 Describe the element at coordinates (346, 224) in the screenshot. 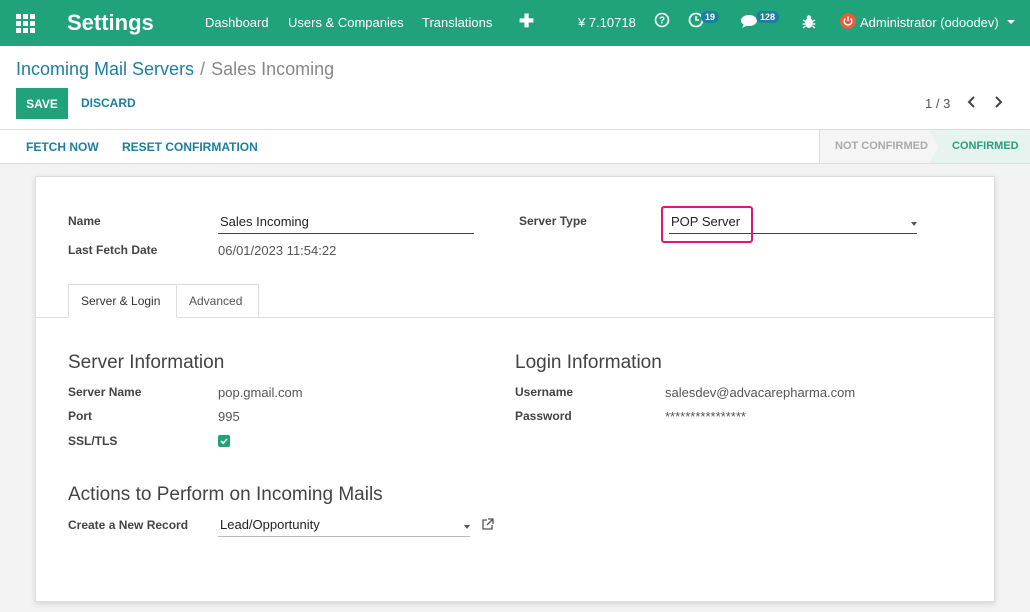

I see `name-field: Sales Incoming` at that location.